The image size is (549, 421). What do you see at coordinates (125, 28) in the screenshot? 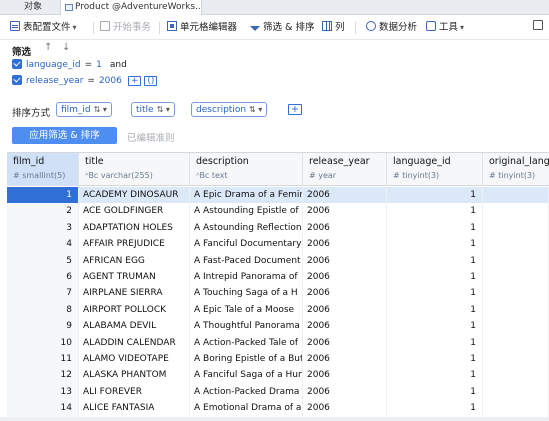
I see `begin-transaction-button: 开始事务` at bounding box center [125, 28].